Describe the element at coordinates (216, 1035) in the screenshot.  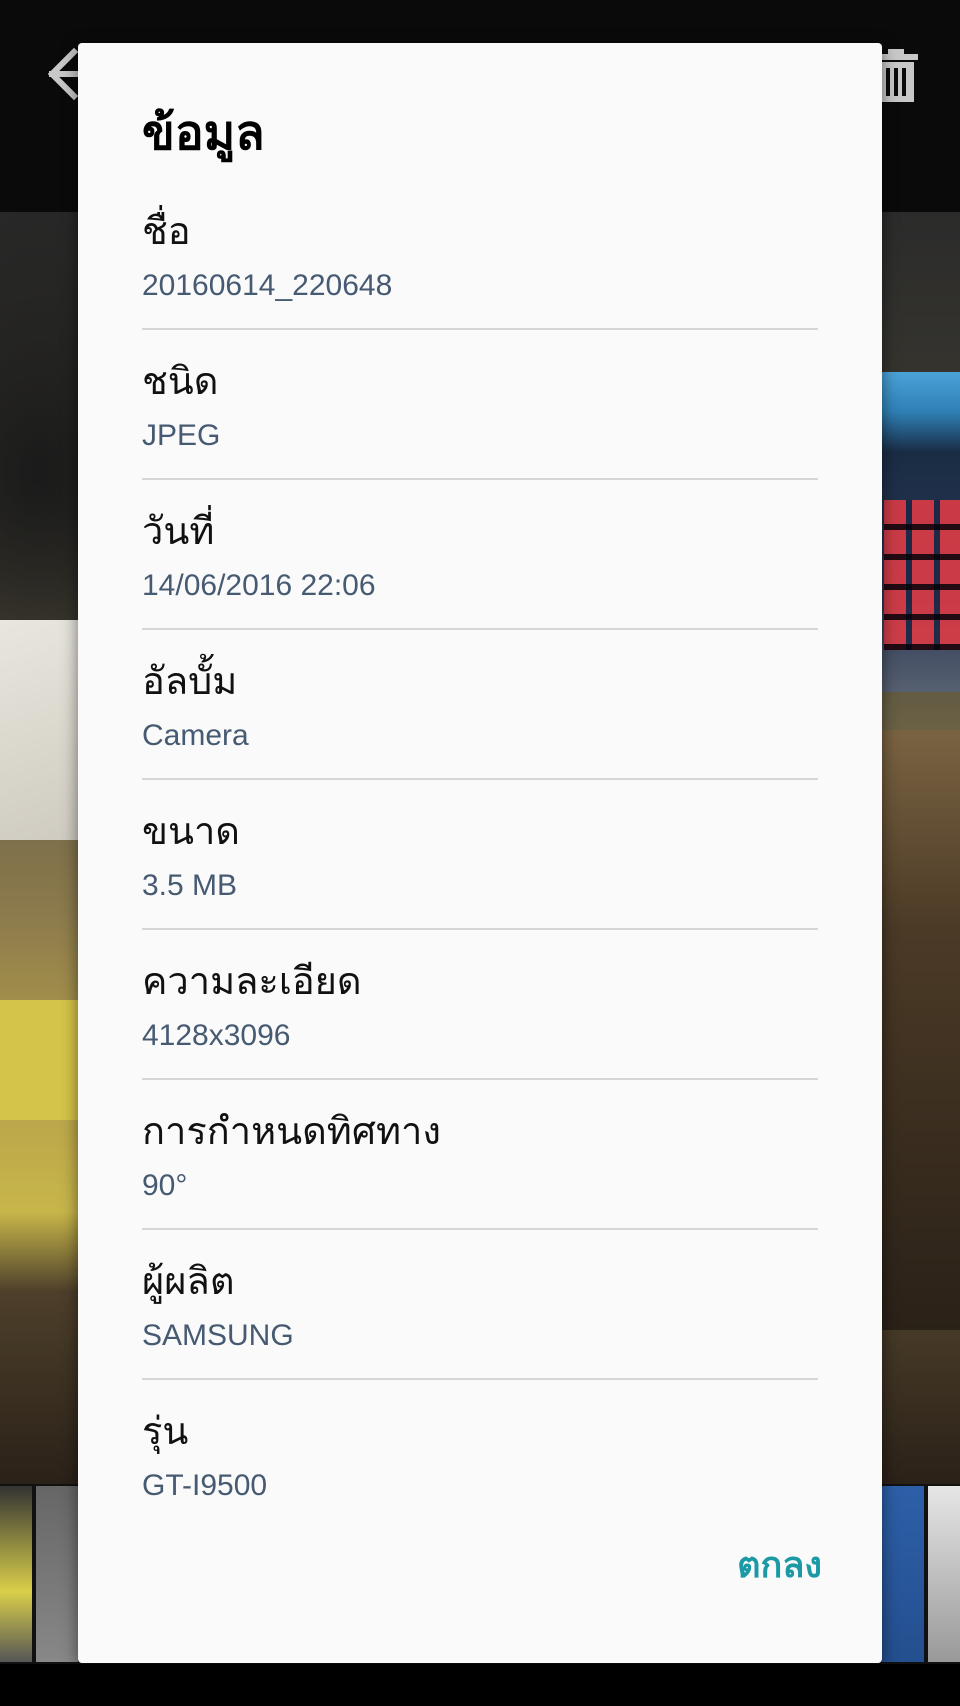
I see `detail-value: 4128x3096` at that location.